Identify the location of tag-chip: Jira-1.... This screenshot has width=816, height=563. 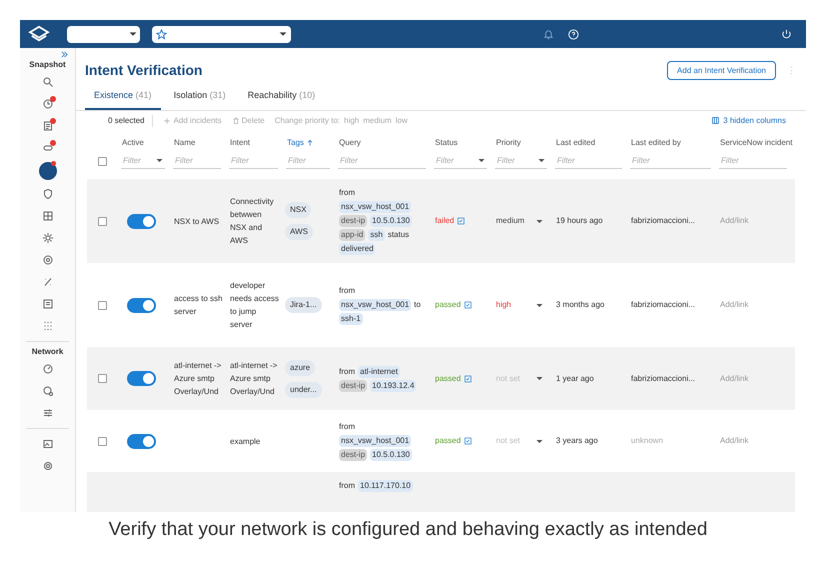
(303, 305).